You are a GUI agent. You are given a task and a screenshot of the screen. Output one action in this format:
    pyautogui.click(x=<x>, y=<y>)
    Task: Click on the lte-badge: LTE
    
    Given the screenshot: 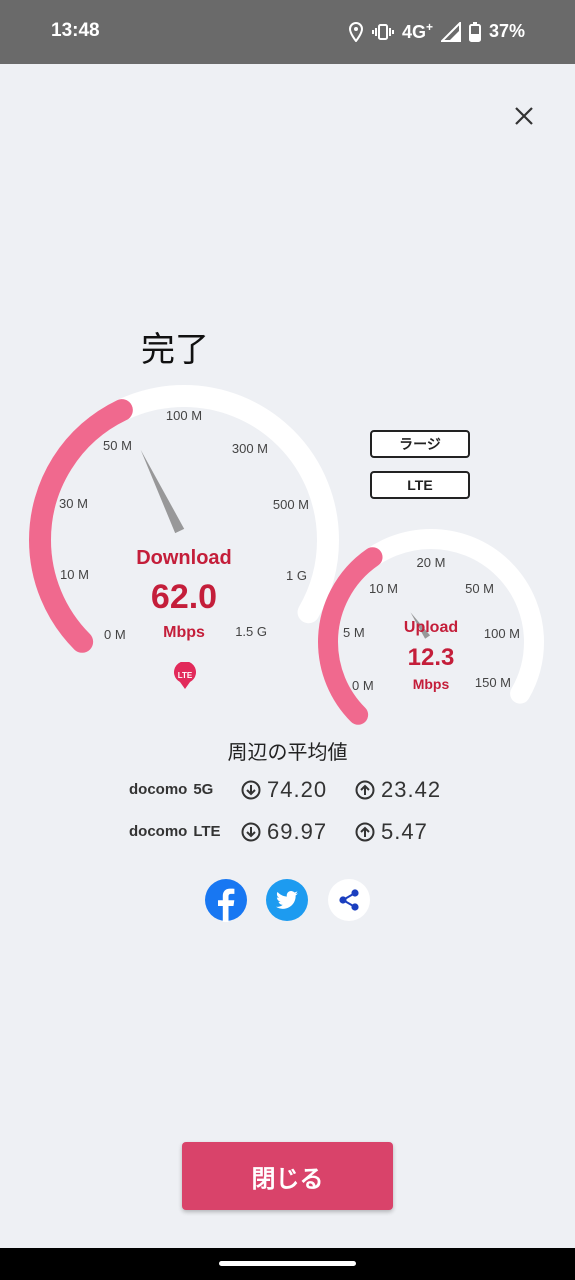 What is the action you would take?
    pyautogui.click(x=185, y=678)
    